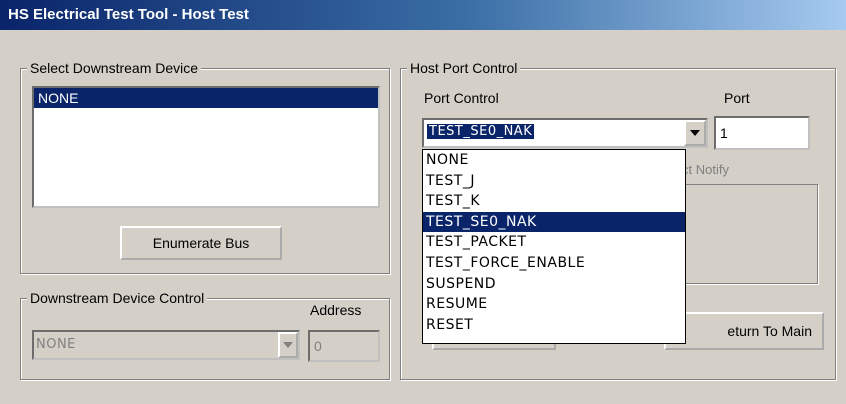 The image size is (846, 404). I want to click on downstream-device-control-legend: Downstream Device Control, so click(117, 298).